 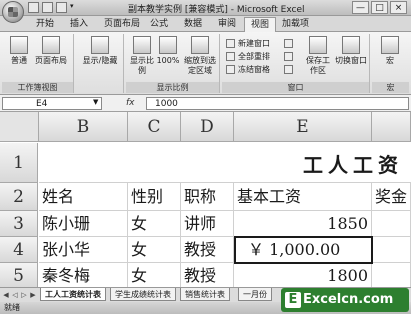 I want to click on minimize-button: —, so click(x=360, y=7).